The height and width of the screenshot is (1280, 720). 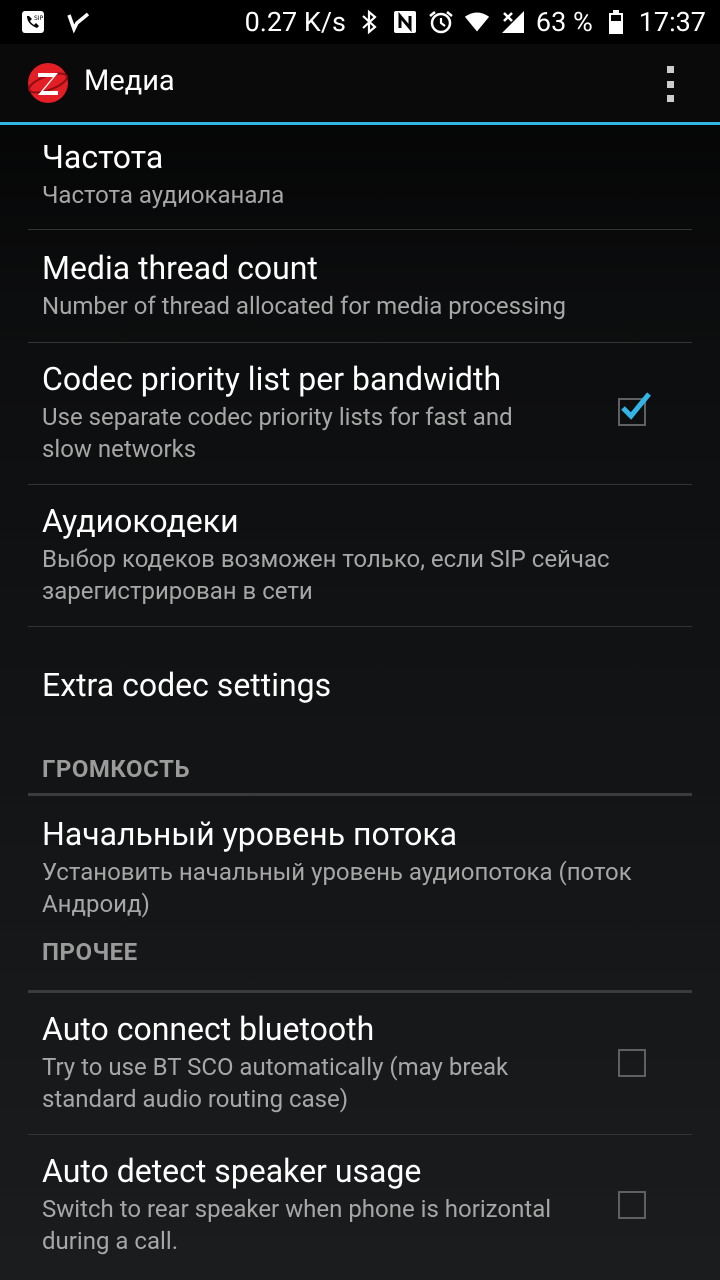 What do you see at coordinates (140, 521) in the screenshot?
I see `pref-title: Аудиокодеки` at bounding box center [140, 521].